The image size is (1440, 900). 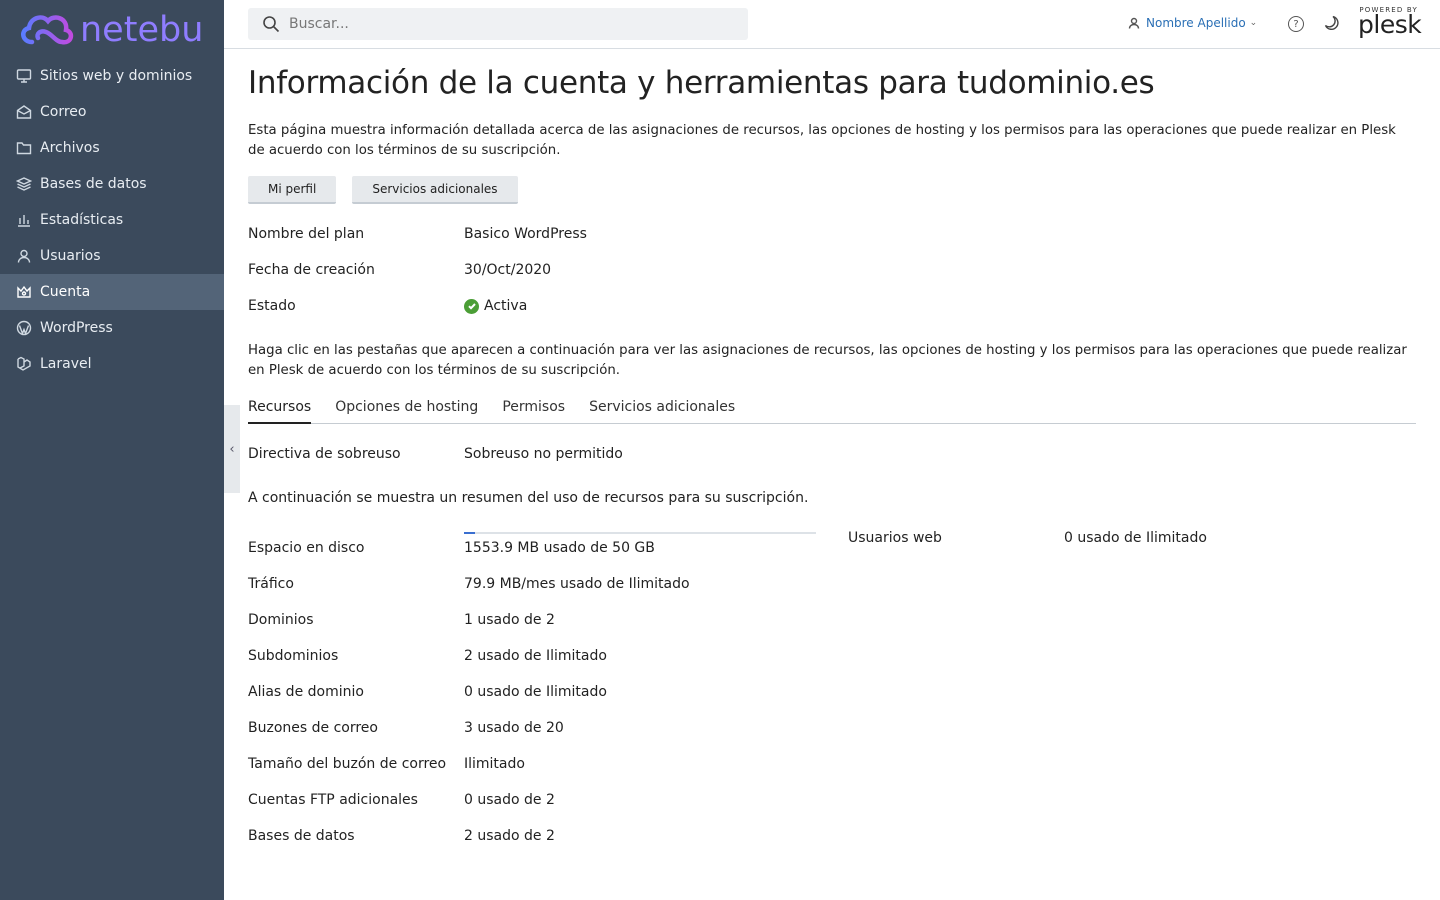 I want to click on moon-icon, so click(x=1331, y=23).